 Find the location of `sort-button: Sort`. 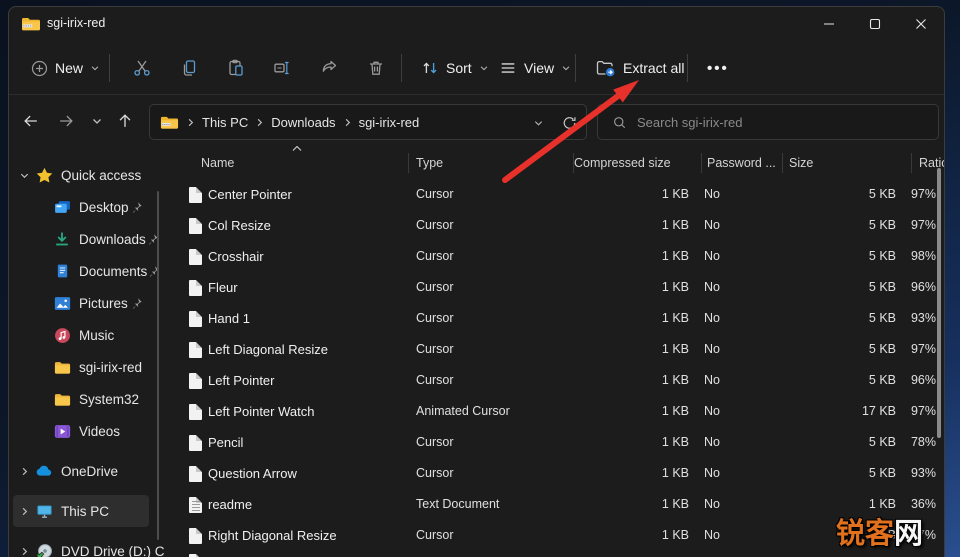

sort-button: Sort is located at coordinates (455, 68).